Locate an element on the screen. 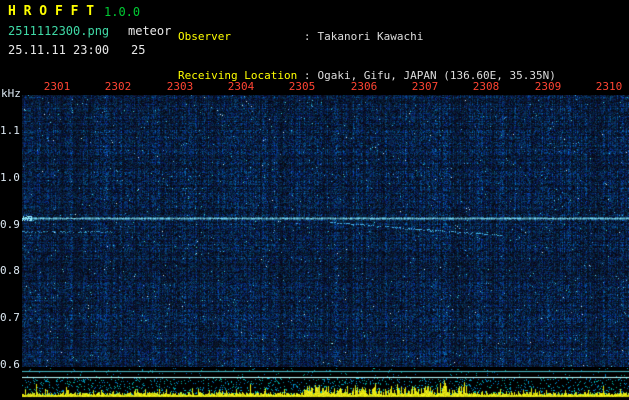 Image resolution: width=629 pixels, height=400 pixels. activity-strip-canvas is located at coordinates (325, 384).